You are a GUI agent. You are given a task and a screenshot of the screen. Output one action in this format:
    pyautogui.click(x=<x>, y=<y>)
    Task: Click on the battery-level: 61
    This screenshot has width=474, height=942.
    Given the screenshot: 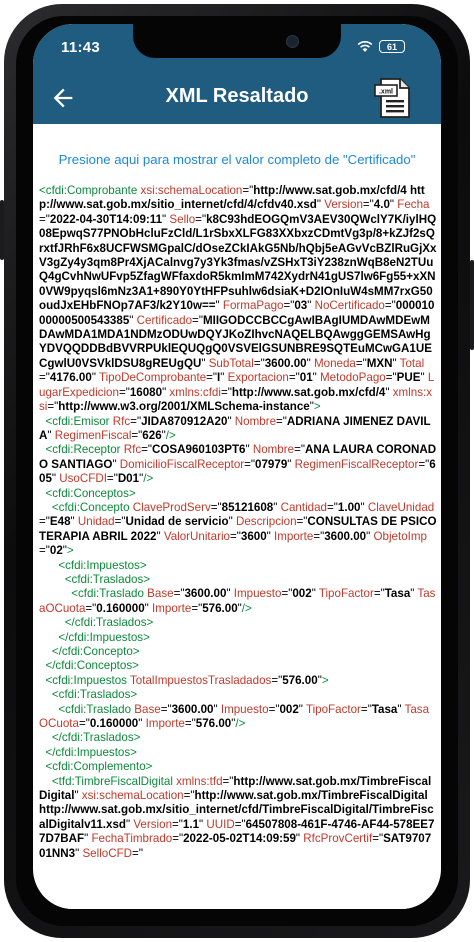 What is the action you would take?
    pyautogui.click(x=391, y=47)
    